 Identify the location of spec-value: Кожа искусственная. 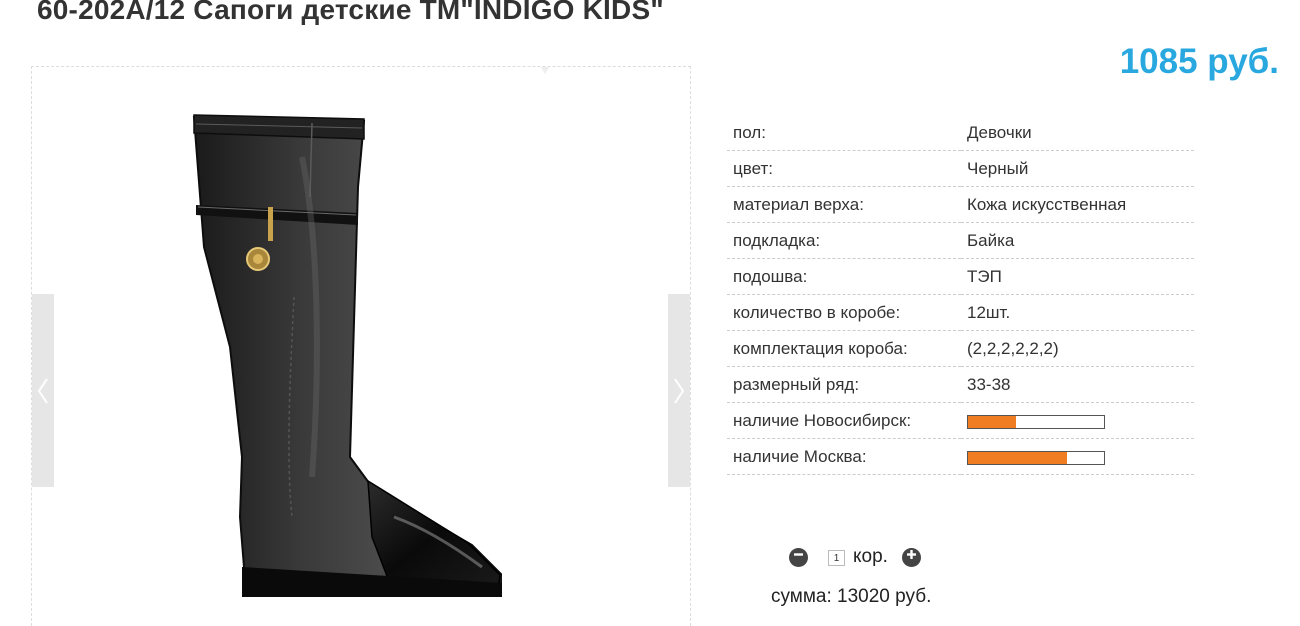
(1077, 204).